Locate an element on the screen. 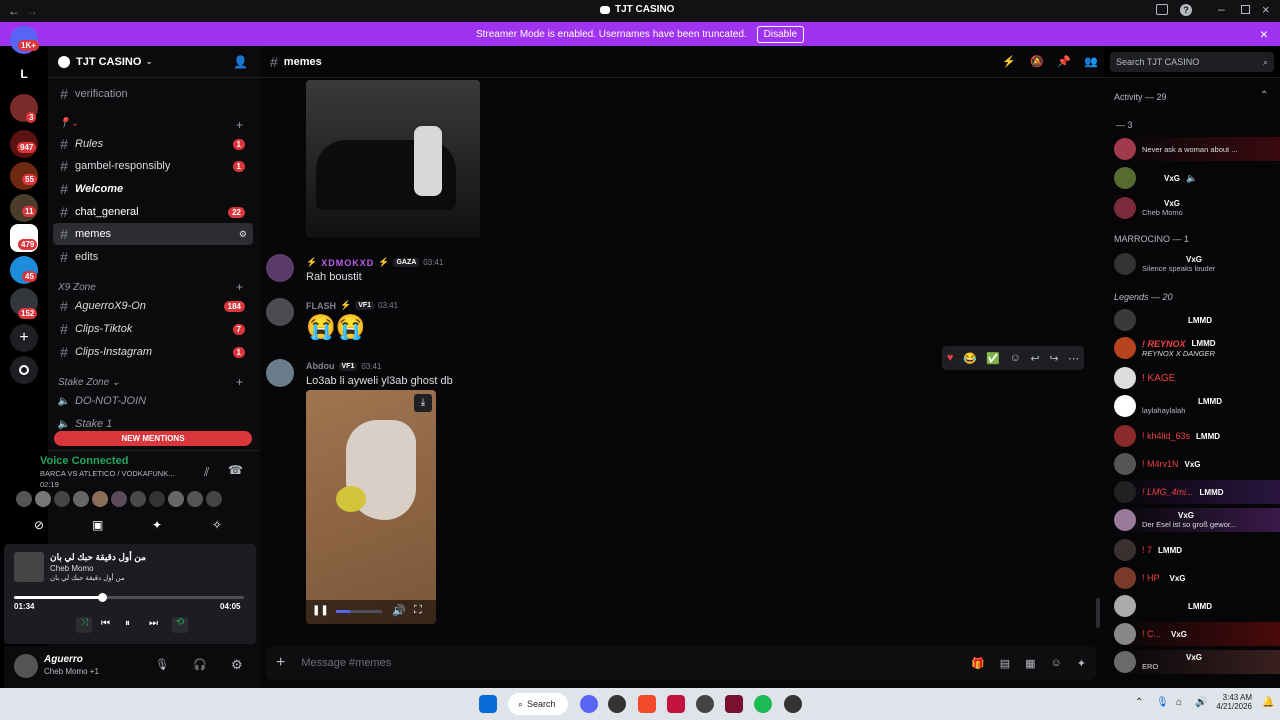 This screenshot has width=1280, height=720. add-channel-icon: + is located at coordinates (239, 287).